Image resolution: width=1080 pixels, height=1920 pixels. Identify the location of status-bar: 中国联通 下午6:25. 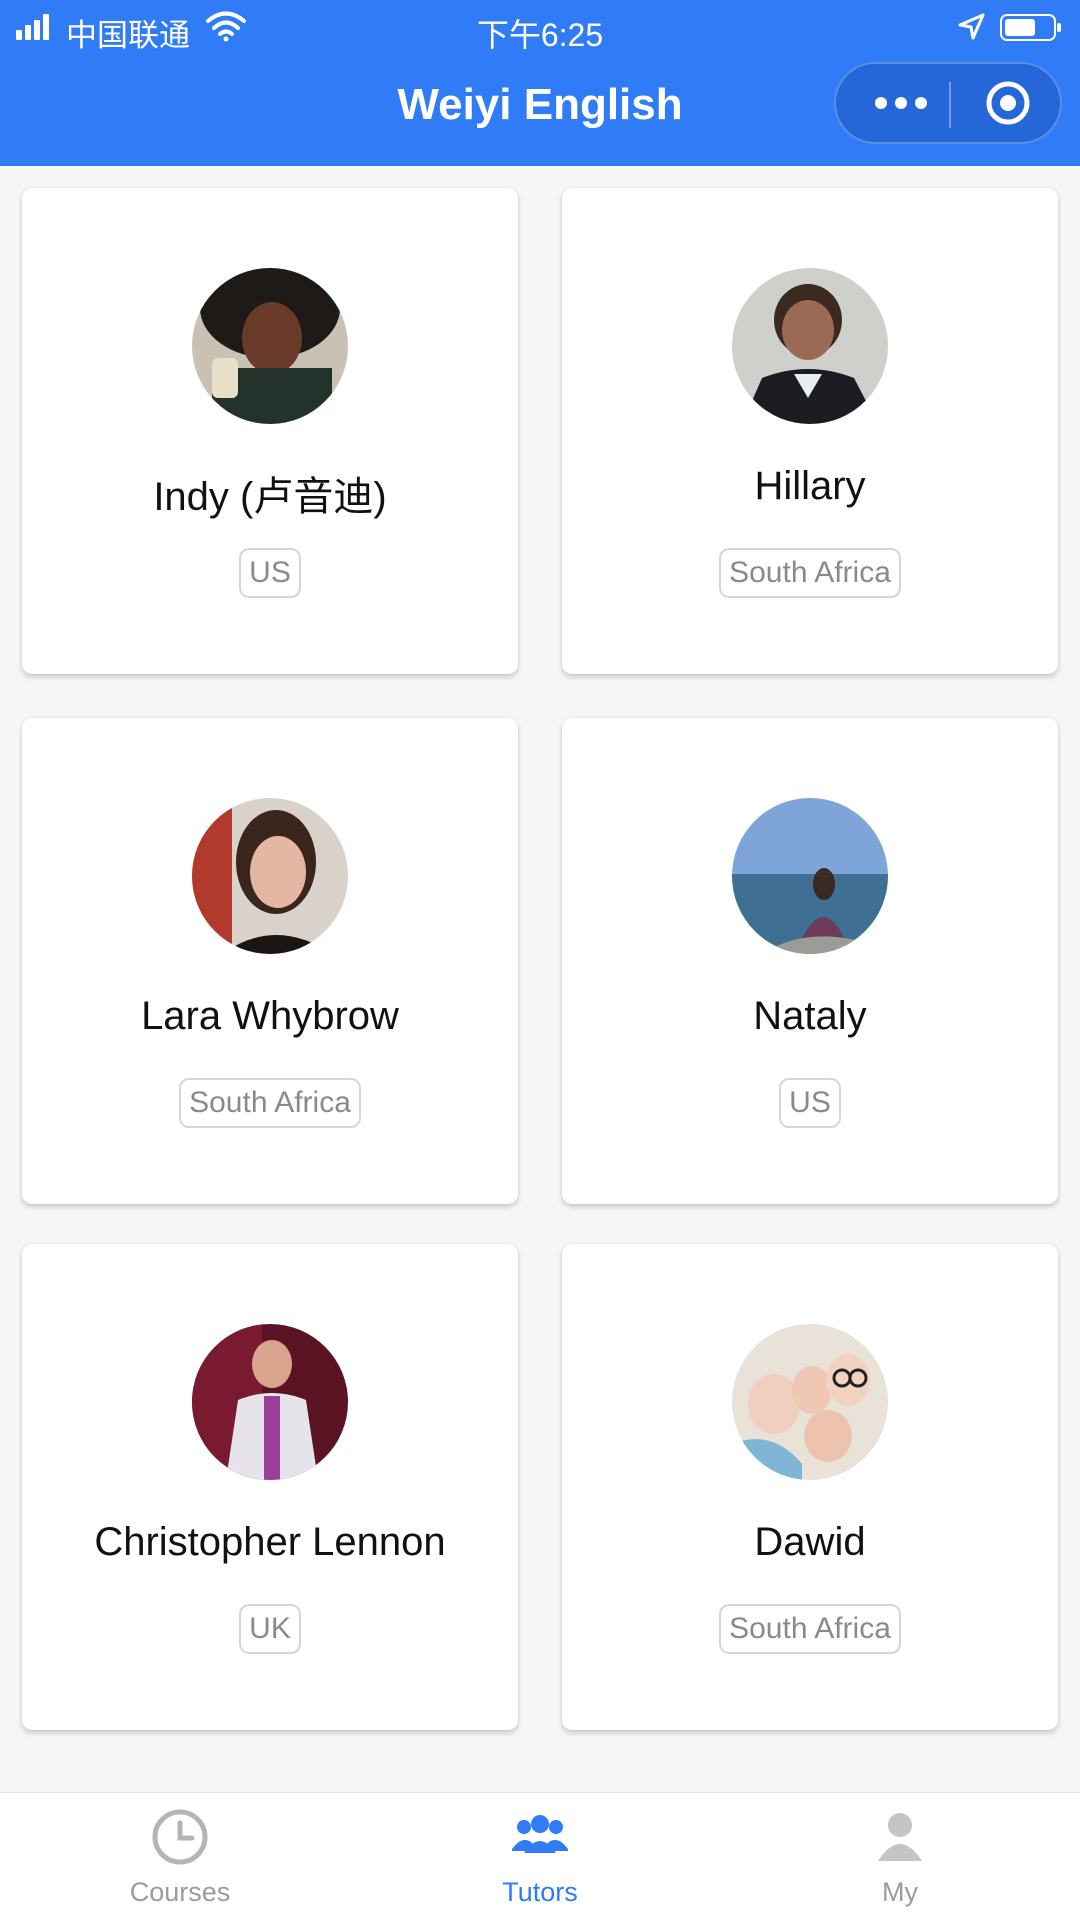
(540, 28).